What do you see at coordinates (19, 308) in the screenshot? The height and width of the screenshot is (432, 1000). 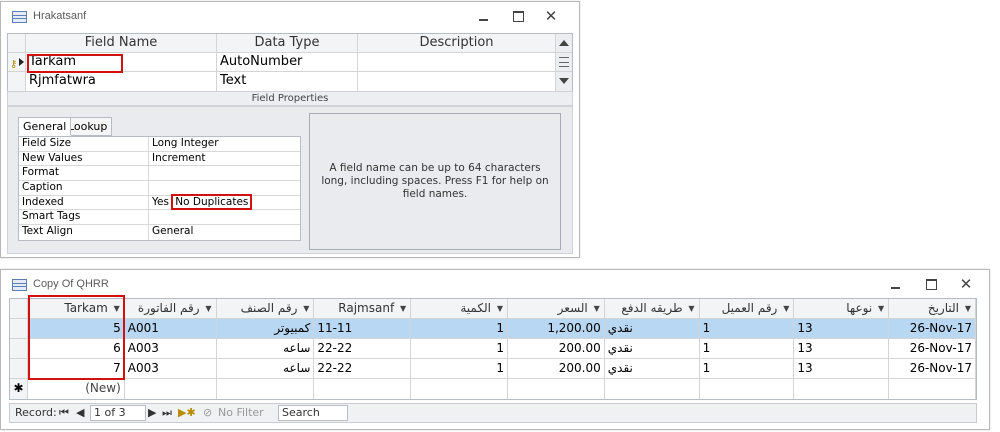 I see `select-all-corner` at bounding box center [19, 308].